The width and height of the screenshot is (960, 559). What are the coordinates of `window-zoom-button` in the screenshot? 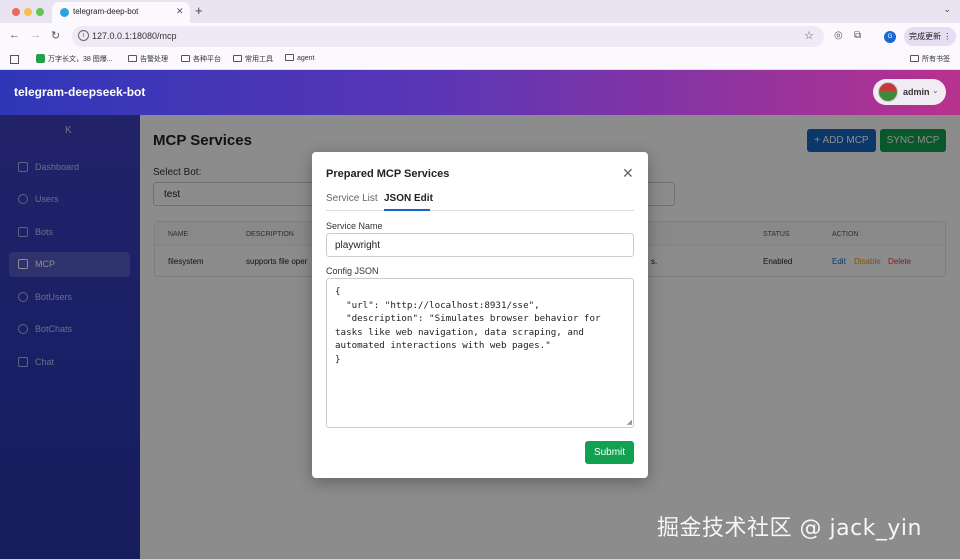 It's located at (40, 12).